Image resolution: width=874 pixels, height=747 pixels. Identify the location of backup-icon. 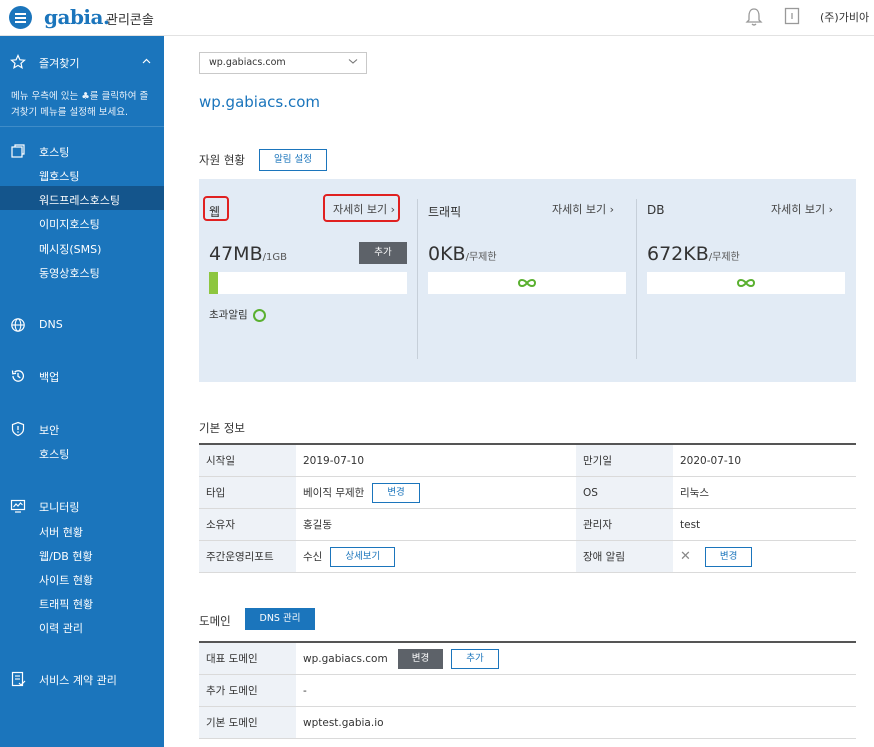
(17, 376).